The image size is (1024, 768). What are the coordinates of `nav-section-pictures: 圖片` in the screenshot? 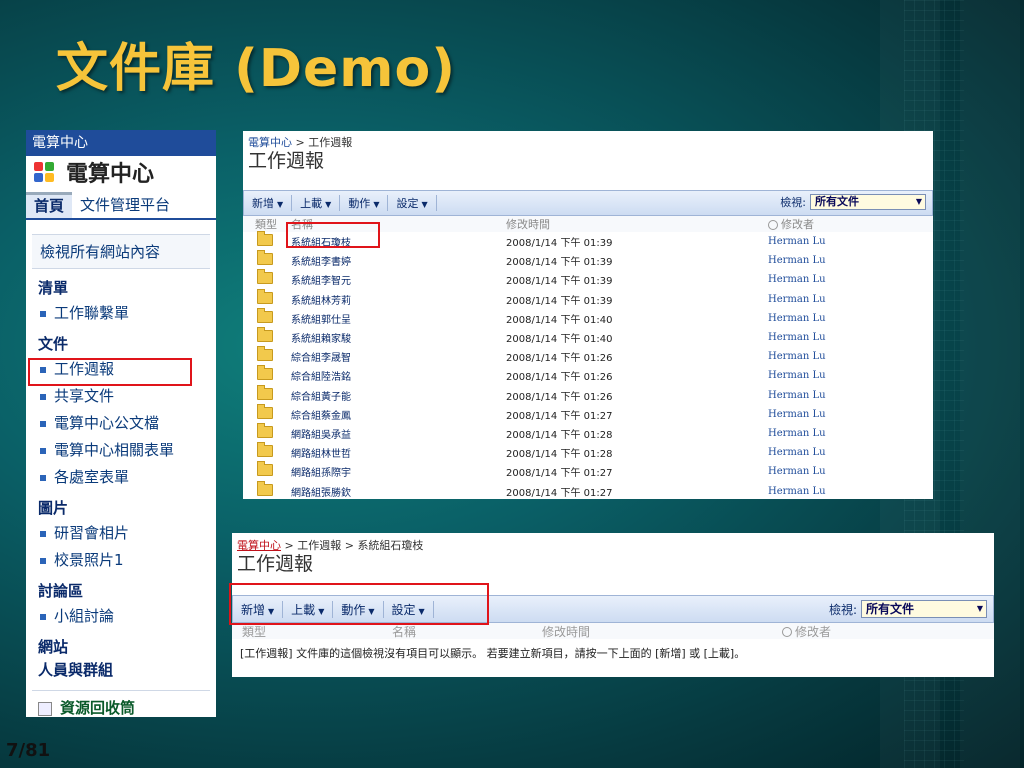 It's located at (121, 503).